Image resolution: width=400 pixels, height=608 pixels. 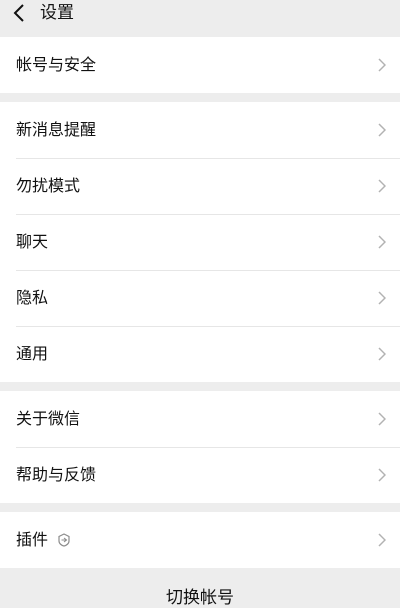 What do you see at coordinates (200, 298) in the screenshot?
I see `settings-item-privacy: 隐私` at bounding box center [200, 298].